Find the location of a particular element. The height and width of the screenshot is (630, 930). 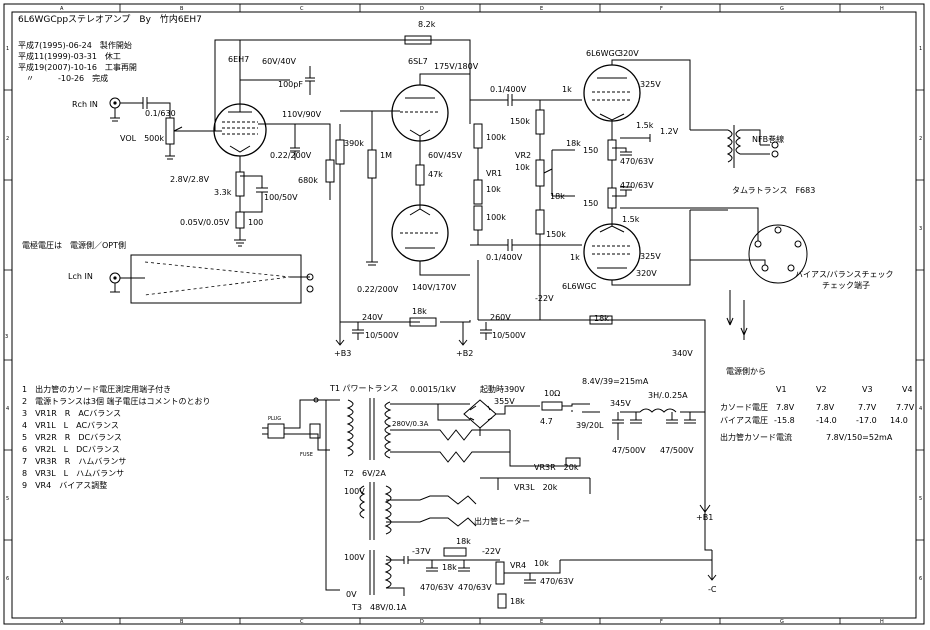

tube-v1-6eh7 is located at coordinates (240, 130).